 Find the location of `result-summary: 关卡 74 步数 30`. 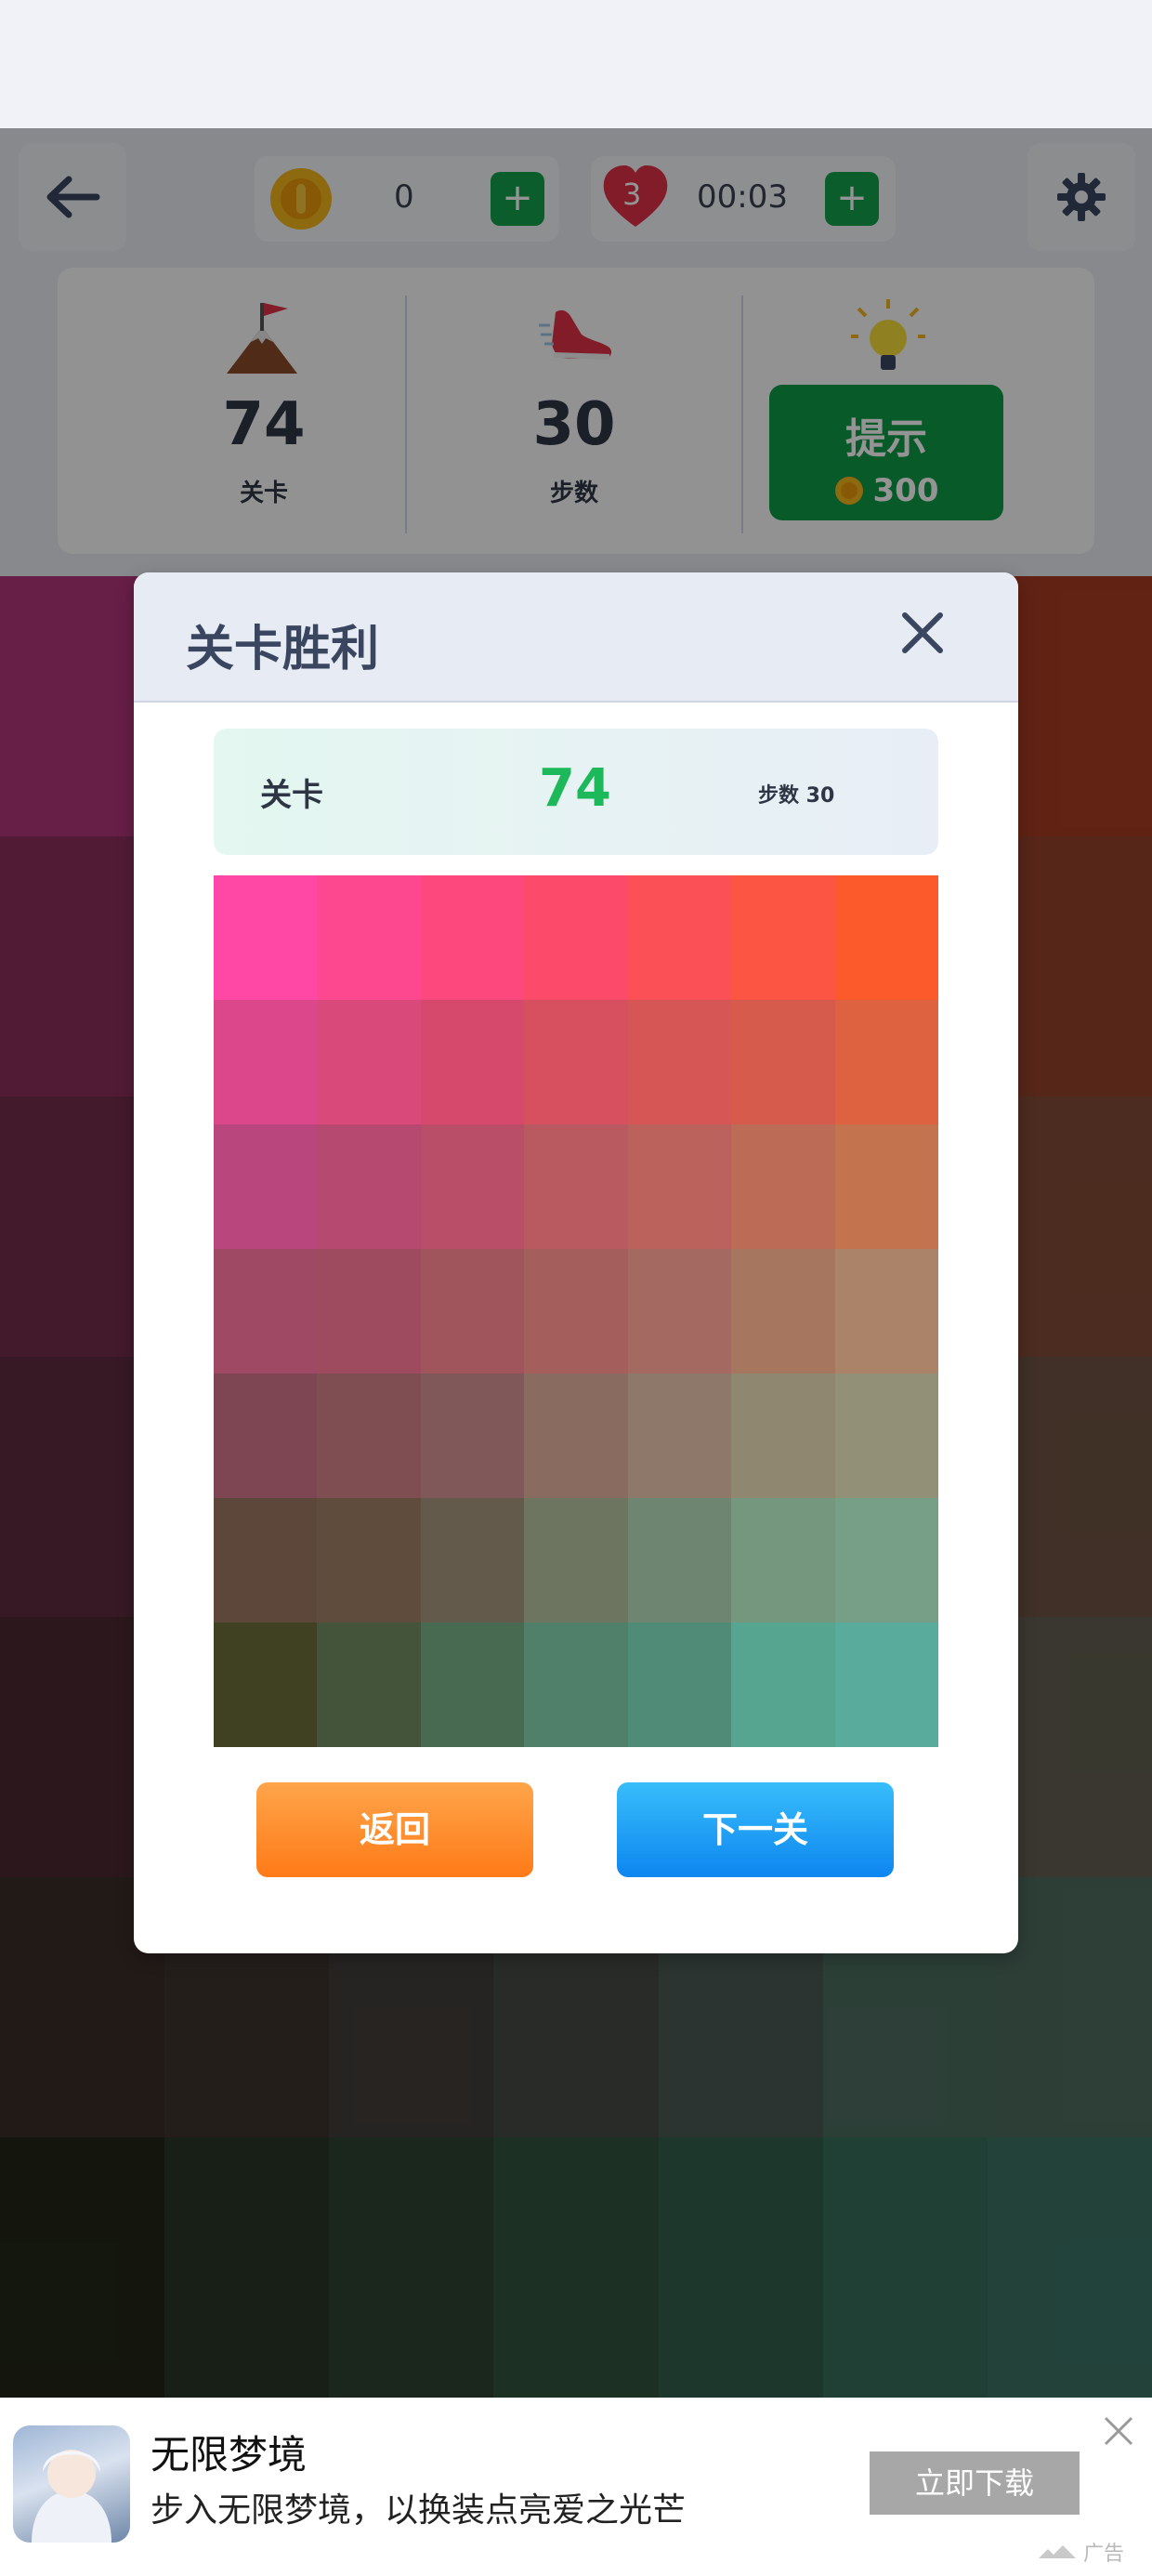

result-summary: 关卡 74 步数 30 is located at coordinates (576, 792).